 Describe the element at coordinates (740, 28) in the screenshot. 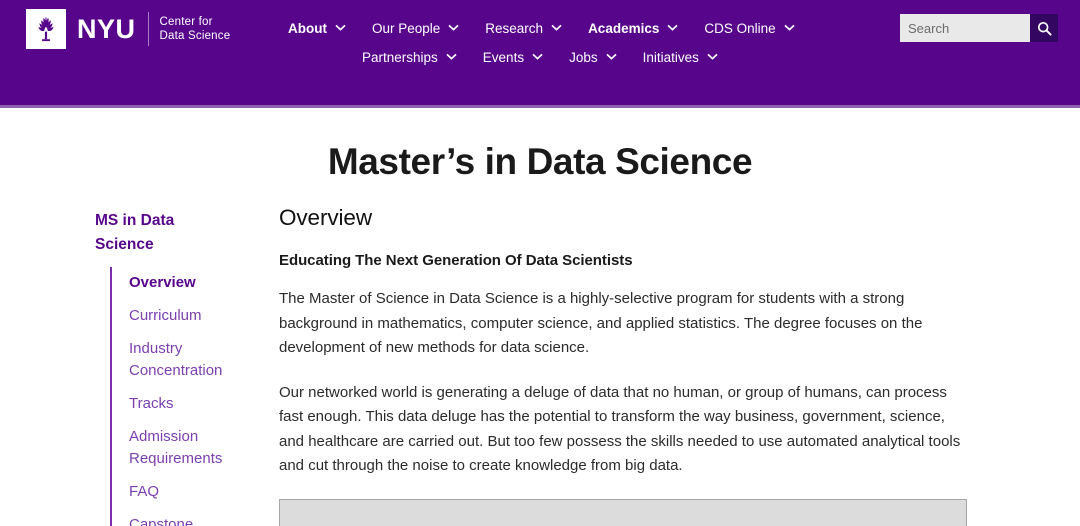

I see `nav-item-label: CDS Online` at that location.